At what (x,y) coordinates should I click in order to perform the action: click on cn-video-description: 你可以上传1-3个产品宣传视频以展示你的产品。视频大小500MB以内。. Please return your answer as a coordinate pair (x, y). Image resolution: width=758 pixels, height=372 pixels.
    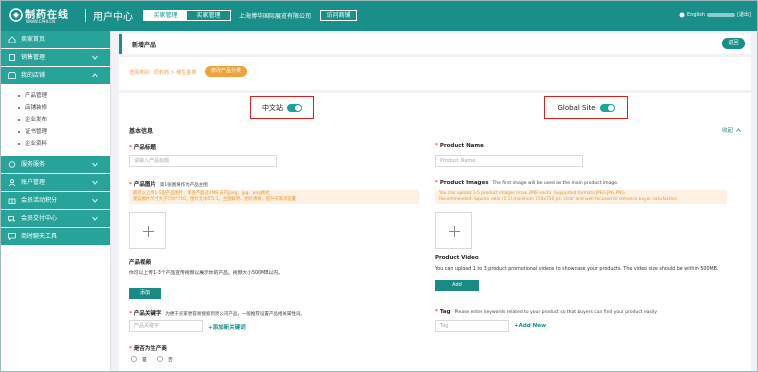
    Looking at the image, I should click on (206, 273).